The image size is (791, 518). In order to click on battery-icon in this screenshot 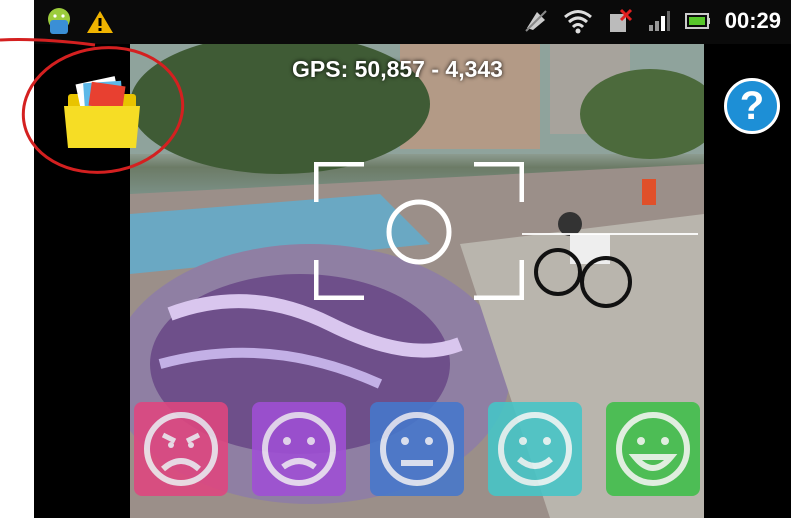, I will do `click(697, 21)`.